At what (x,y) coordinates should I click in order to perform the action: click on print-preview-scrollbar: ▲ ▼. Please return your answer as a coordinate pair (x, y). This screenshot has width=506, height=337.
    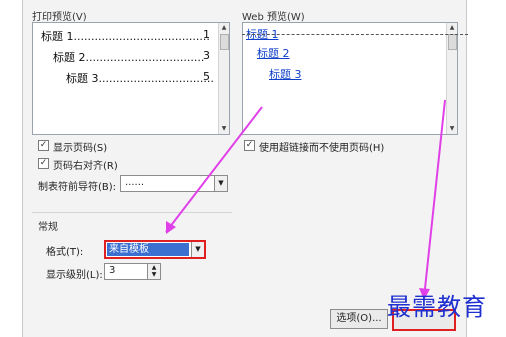
    Looking at the image, I should click on (223, 78).